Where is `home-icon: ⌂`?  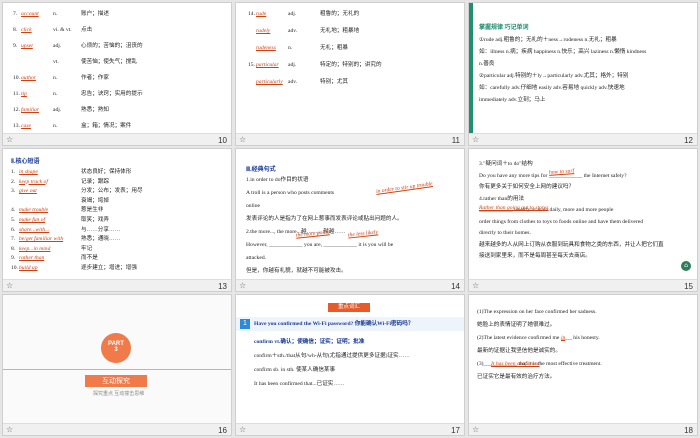 home-icon: ⌂ is located at coordinates (686, 266).